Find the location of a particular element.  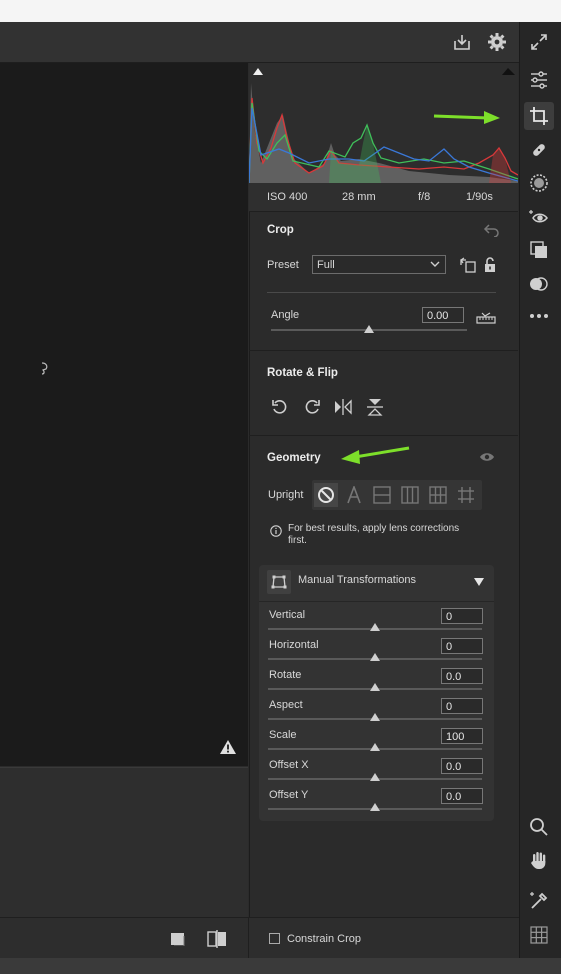

slider-label: Offset X is located at coordinates (289, 765).